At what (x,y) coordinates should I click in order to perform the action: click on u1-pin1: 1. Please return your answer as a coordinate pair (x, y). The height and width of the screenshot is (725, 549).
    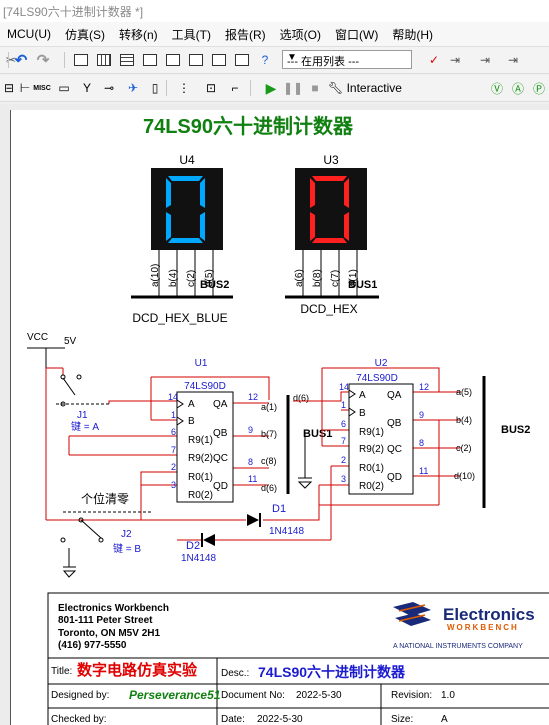
    Looking at the image, I should click on (173, 415).